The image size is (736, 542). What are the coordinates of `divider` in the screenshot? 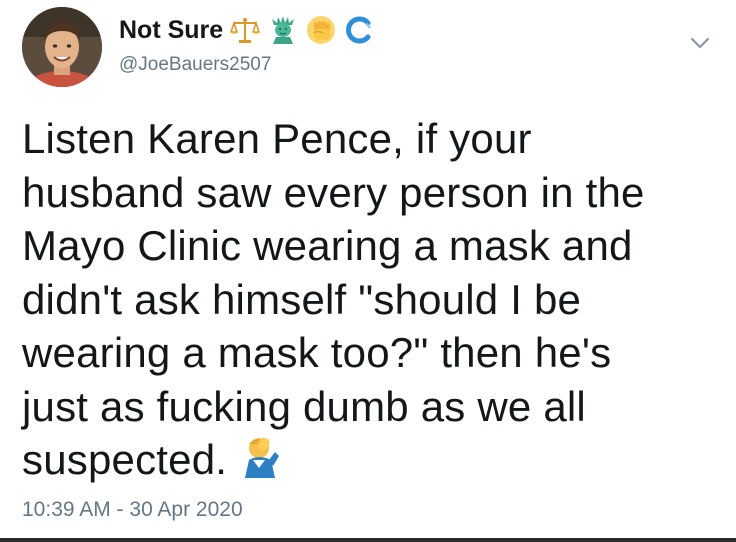 It's located at (368, 540).